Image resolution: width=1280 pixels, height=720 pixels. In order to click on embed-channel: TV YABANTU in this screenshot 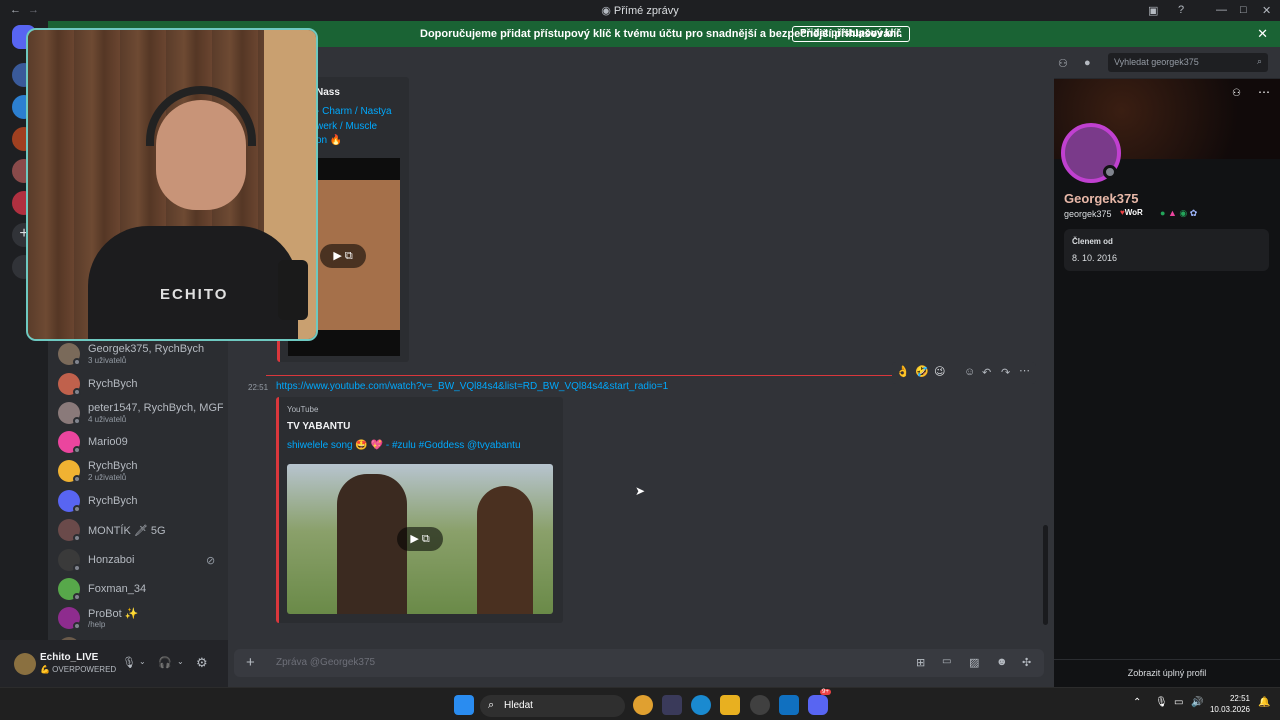, I will do `click(318, 426)`.